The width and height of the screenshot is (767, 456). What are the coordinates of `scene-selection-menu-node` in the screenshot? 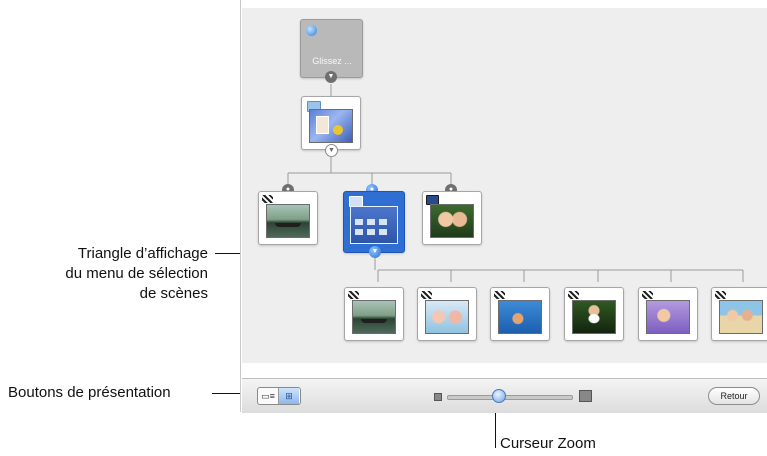 It's located at (374, 222).